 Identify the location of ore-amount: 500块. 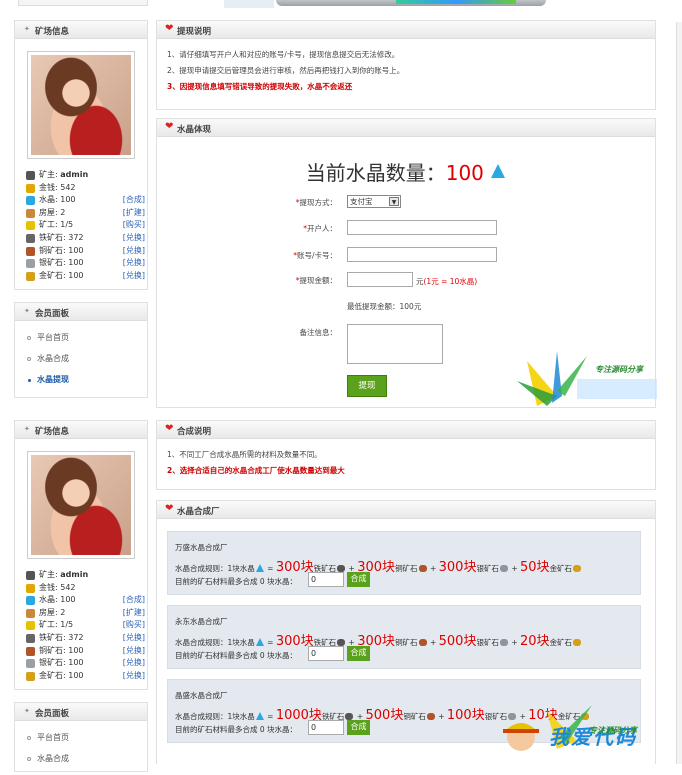
(457, 641).